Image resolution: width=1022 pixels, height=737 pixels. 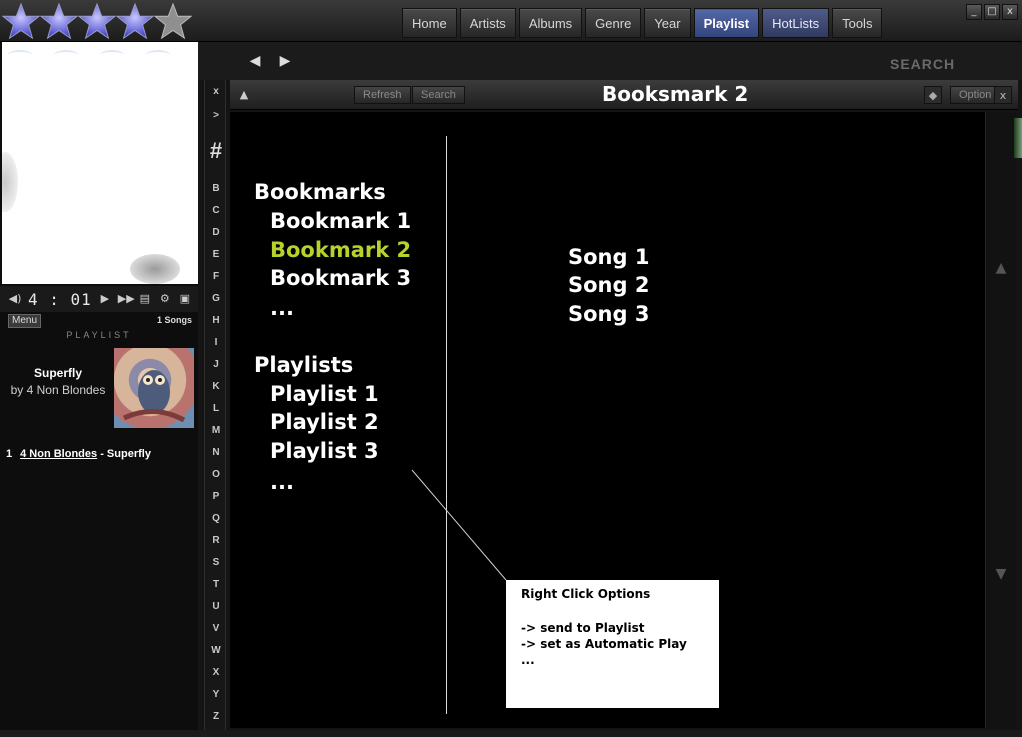 I want to click on next-icon: ▶▶, so click(x=126, y=299).